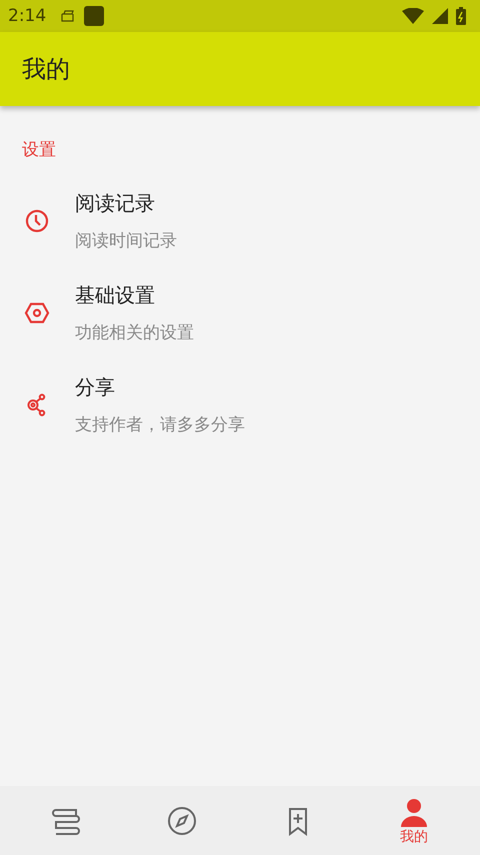 This screenshot has height=855, width=480. Describe the element at coordinates (46, 69) in the screenshot. I see `page-title: 我的` at that location.